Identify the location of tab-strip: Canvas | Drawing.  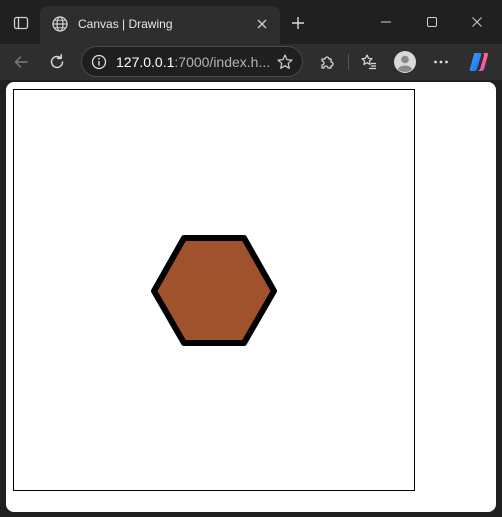
(251, 22).